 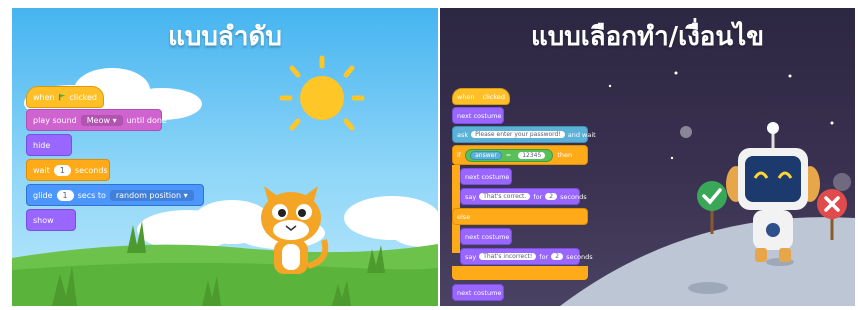 What do you see at coordinates (520, 273) in the screenshot?
I see `if-block-footer` at bounding box center [520, 273].